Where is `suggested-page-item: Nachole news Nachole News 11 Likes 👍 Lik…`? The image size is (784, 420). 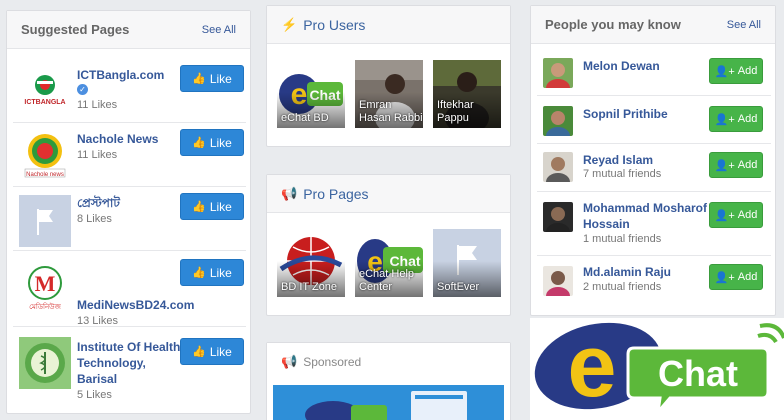
suggested-page-item: Nachole news Nachole News 11 Likes 👍 Lik… is located at coordinates (129, 155).